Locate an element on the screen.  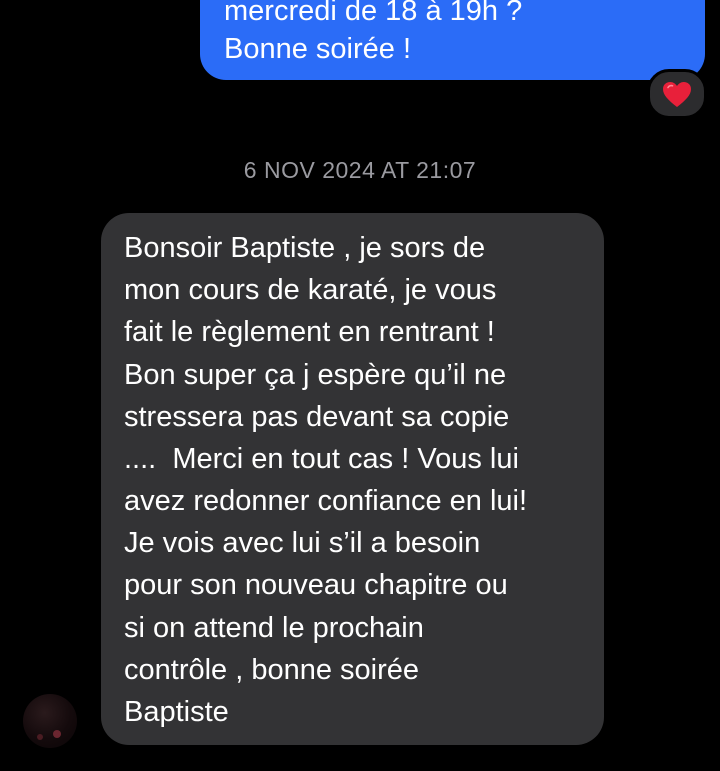
sent-message-line: mercredi de 18 à 19h ? is located at coordinates (373, 13).